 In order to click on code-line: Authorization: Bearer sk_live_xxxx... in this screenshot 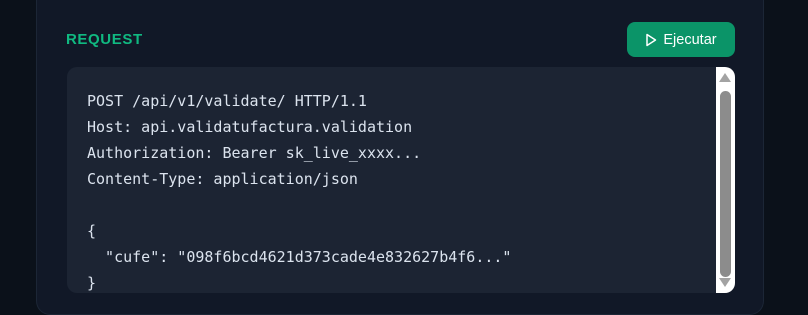, I will do `click(254, 153)`.